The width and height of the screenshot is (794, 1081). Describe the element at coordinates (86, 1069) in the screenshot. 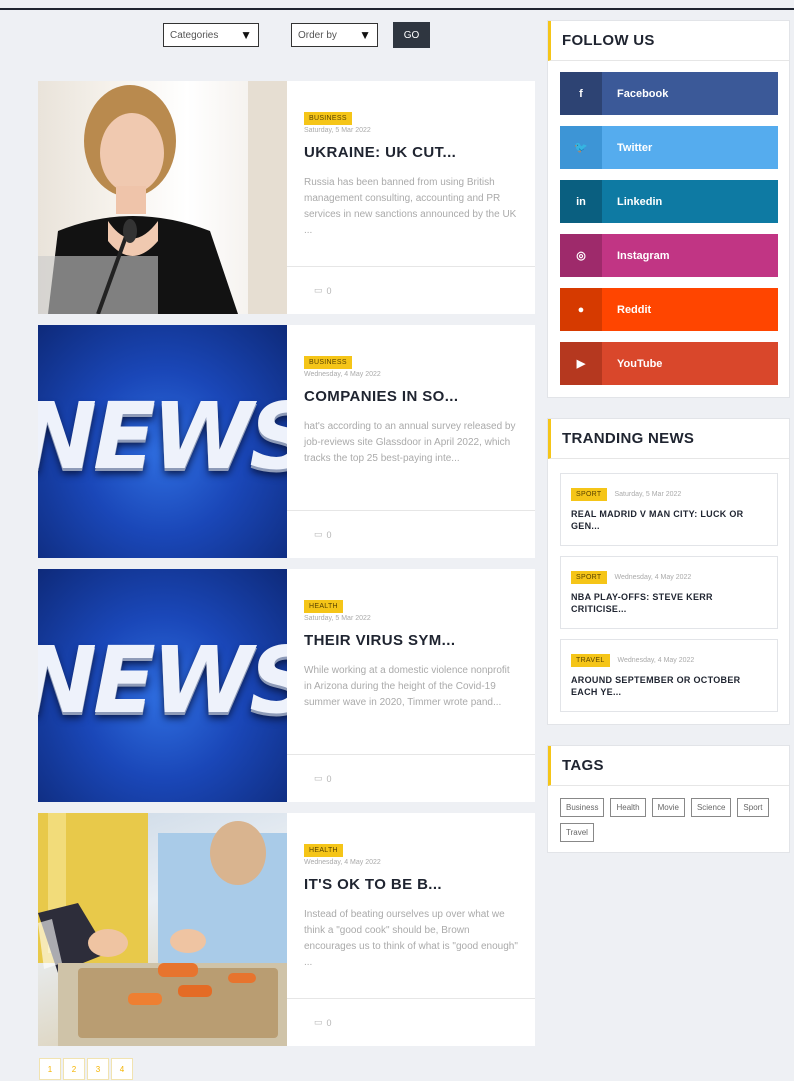

I see `pagination: 1 2 3 4` at that location.